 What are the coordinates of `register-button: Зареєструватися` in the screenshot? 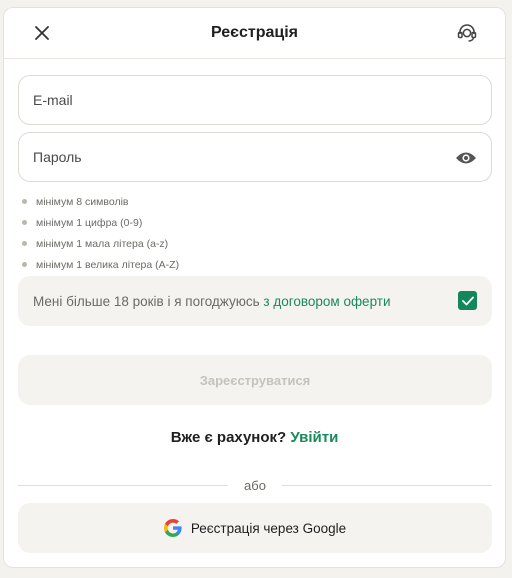 It's located at (255, 380).